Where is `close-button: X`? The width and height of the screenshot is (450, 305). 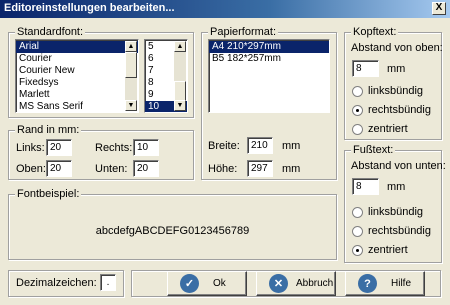
close-button: X is located at coordinates (439, 8).